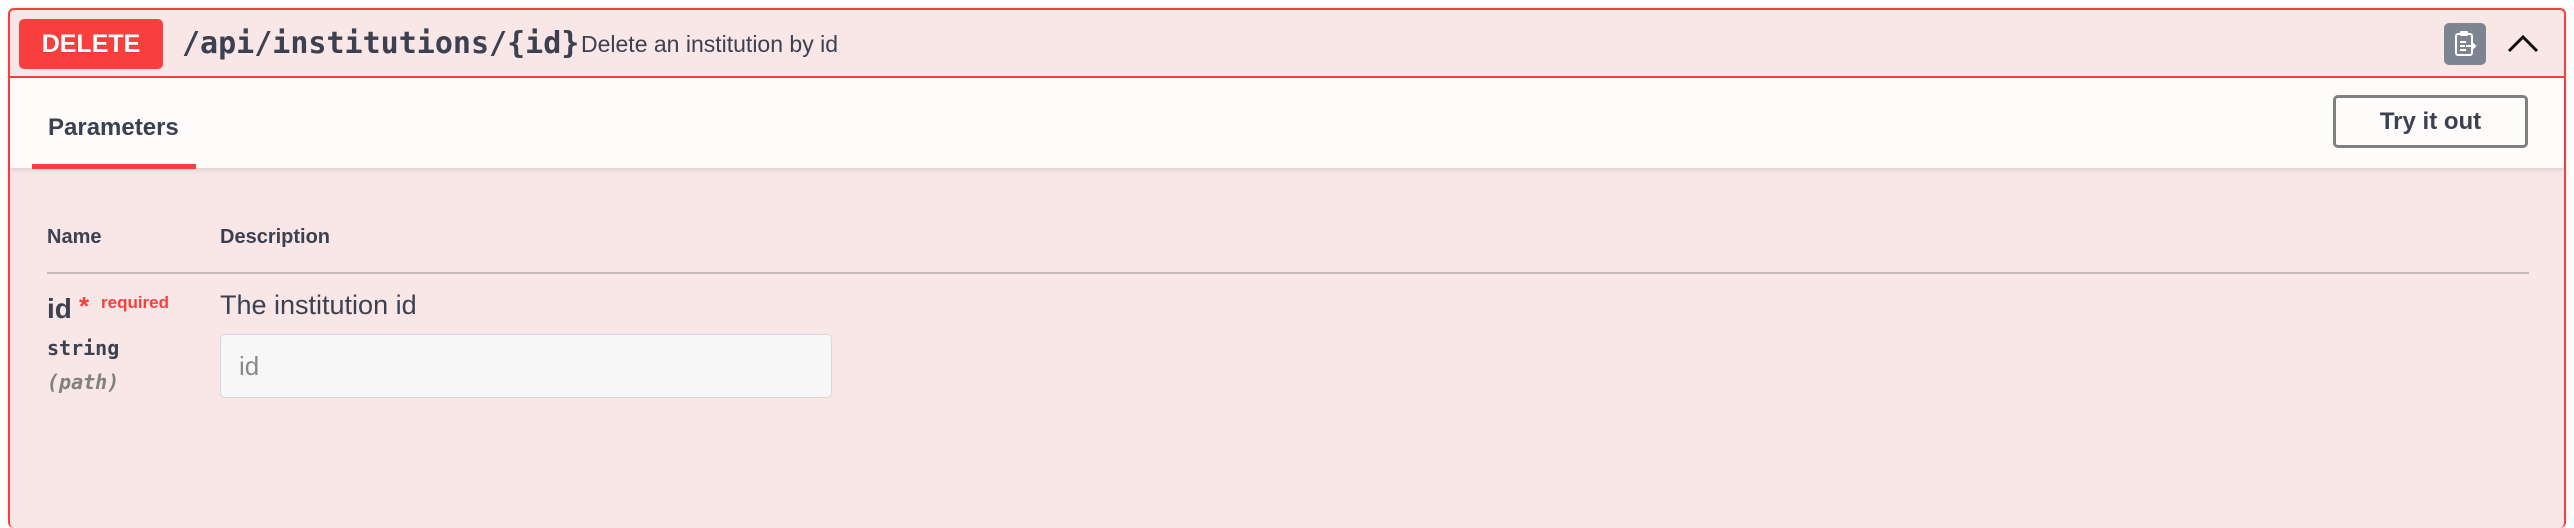 The height and width of the screenshot is (528, 2574). What do you see at coordinates (83, 382) in the screenshot?
I see `parameter-location: (path)` at bounding box center [83, 382].